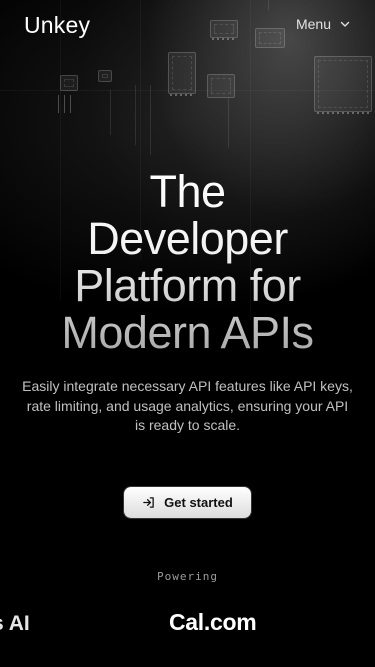 The width and height of the screenshot is (375, 667). What do you see at coordinates (313, 24) in the screenshot?
I see `menu-label: Menu` at bounding box center [313, 24].